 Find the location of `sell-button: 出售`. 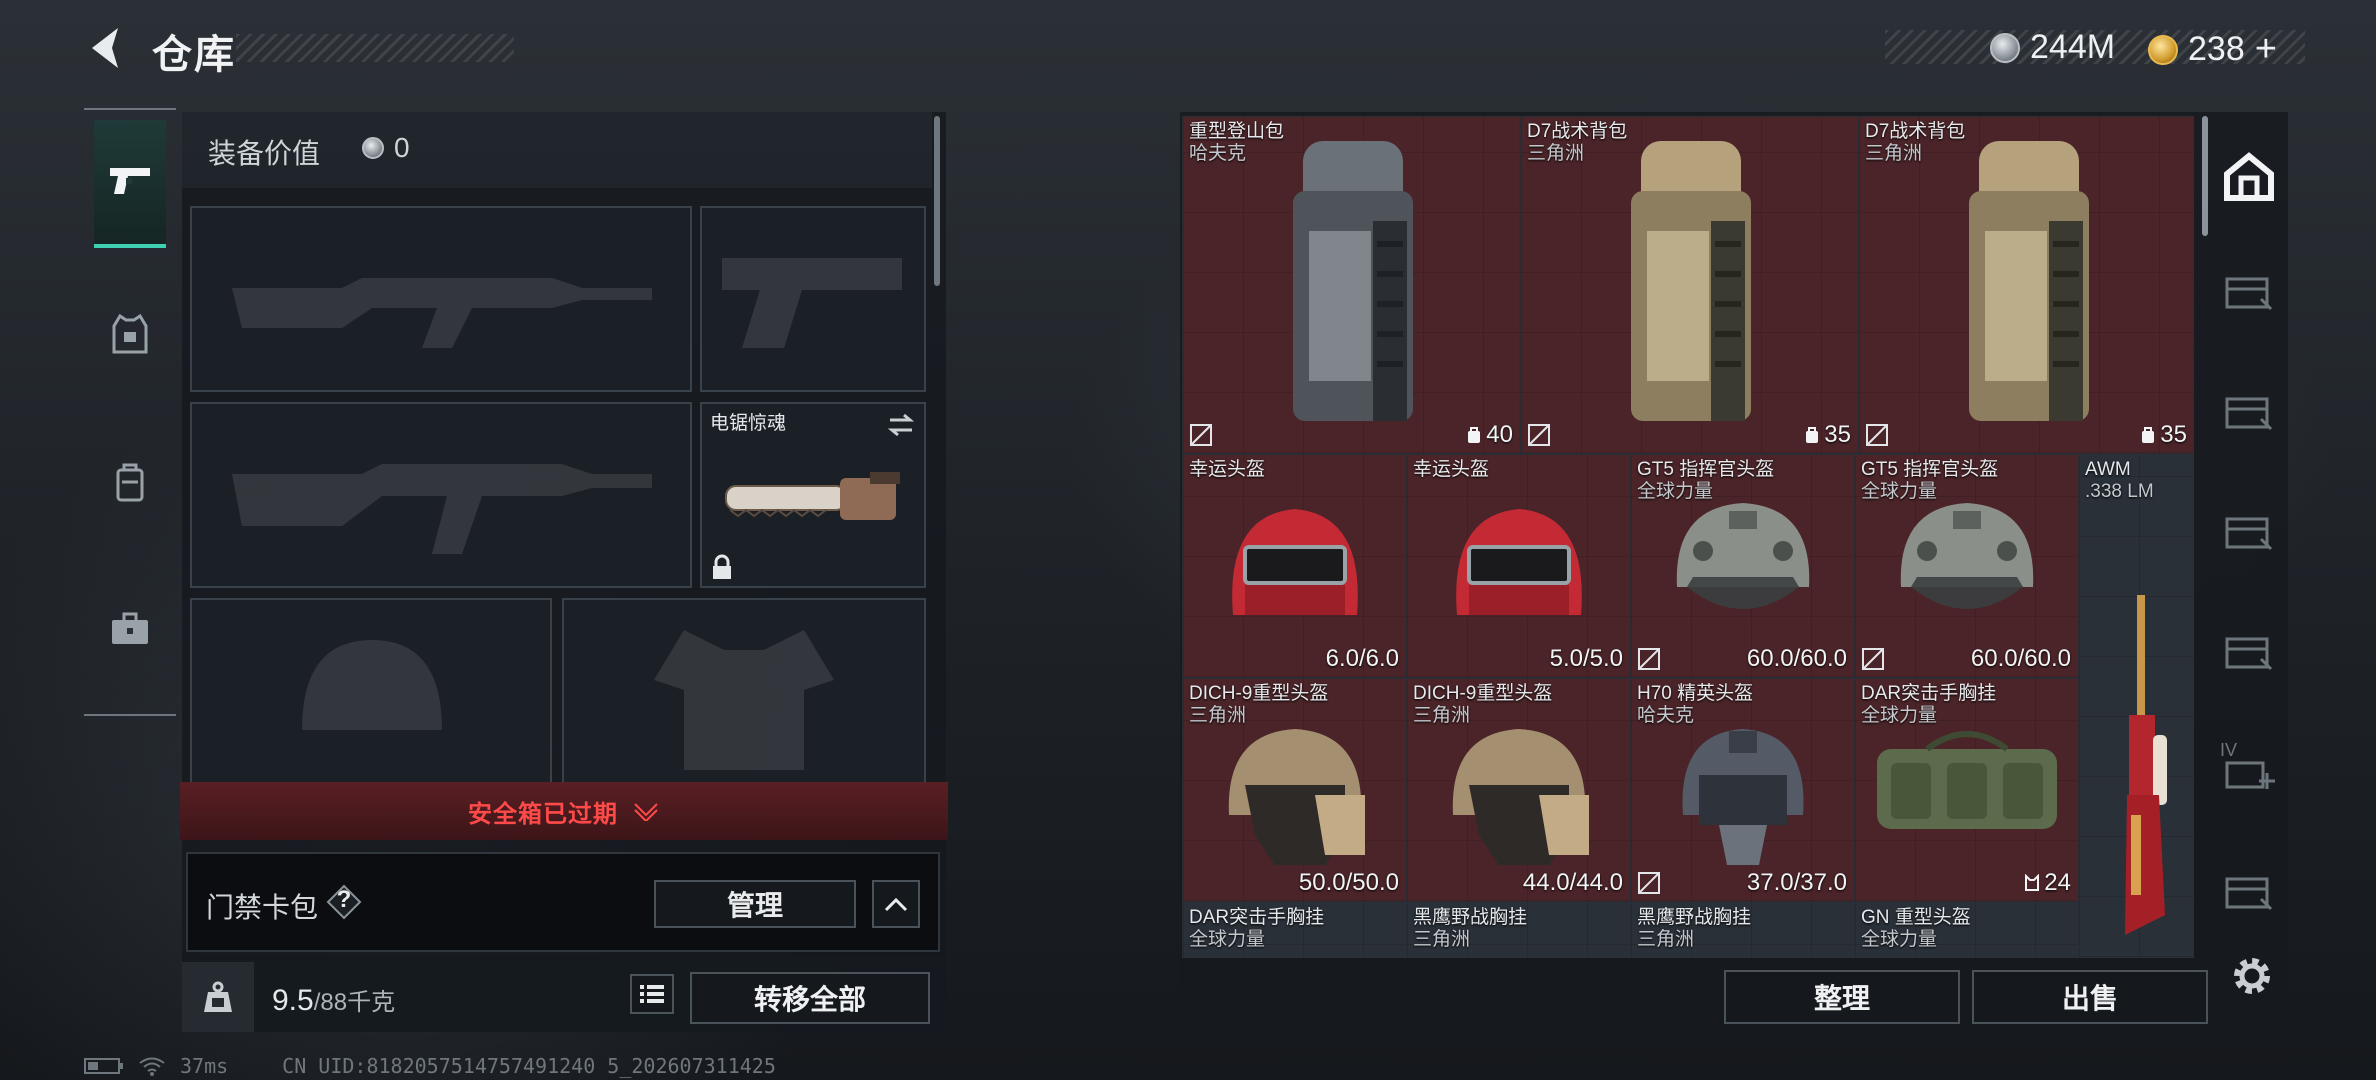

sell-button: 出售 is located at coordinates (2090, 997).